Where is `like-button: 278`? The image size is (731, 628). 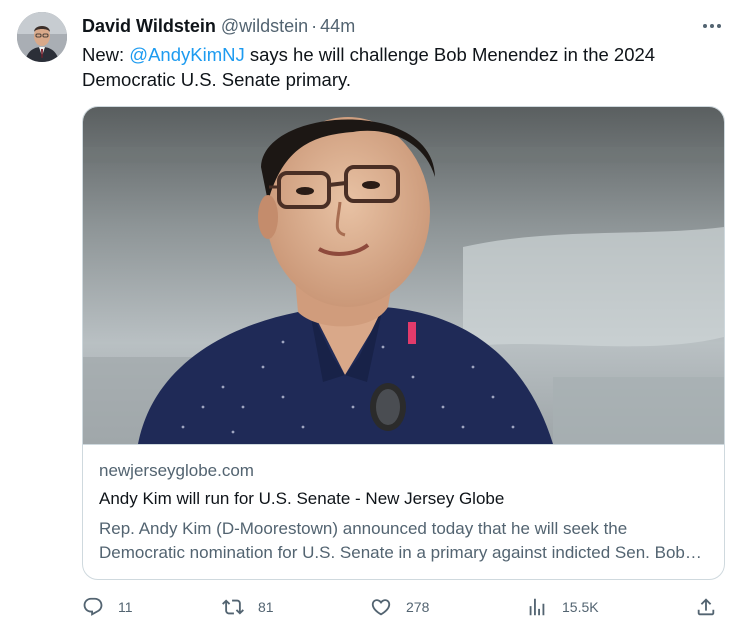
like-button: 278 is located at coordinates (399, 607).